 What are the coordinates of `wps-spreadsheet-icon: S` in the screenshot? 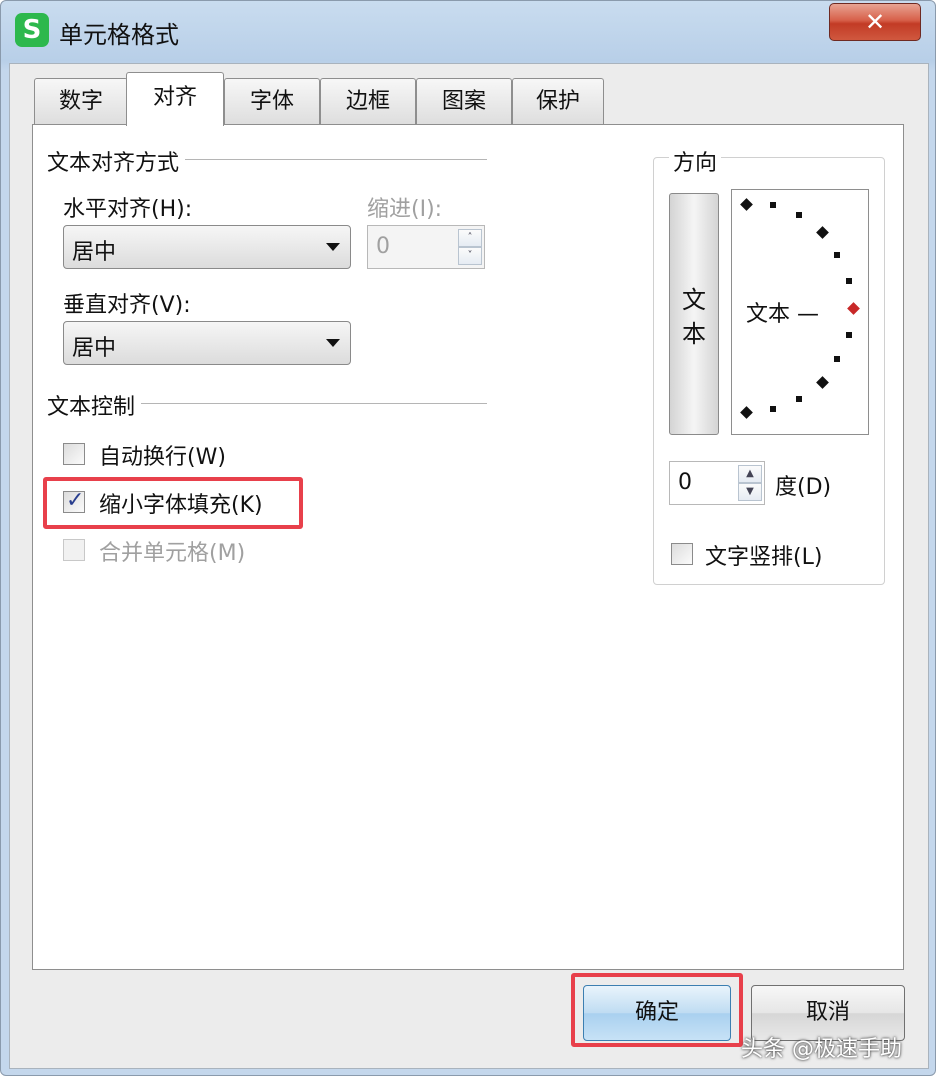 It's located at (32, 30).